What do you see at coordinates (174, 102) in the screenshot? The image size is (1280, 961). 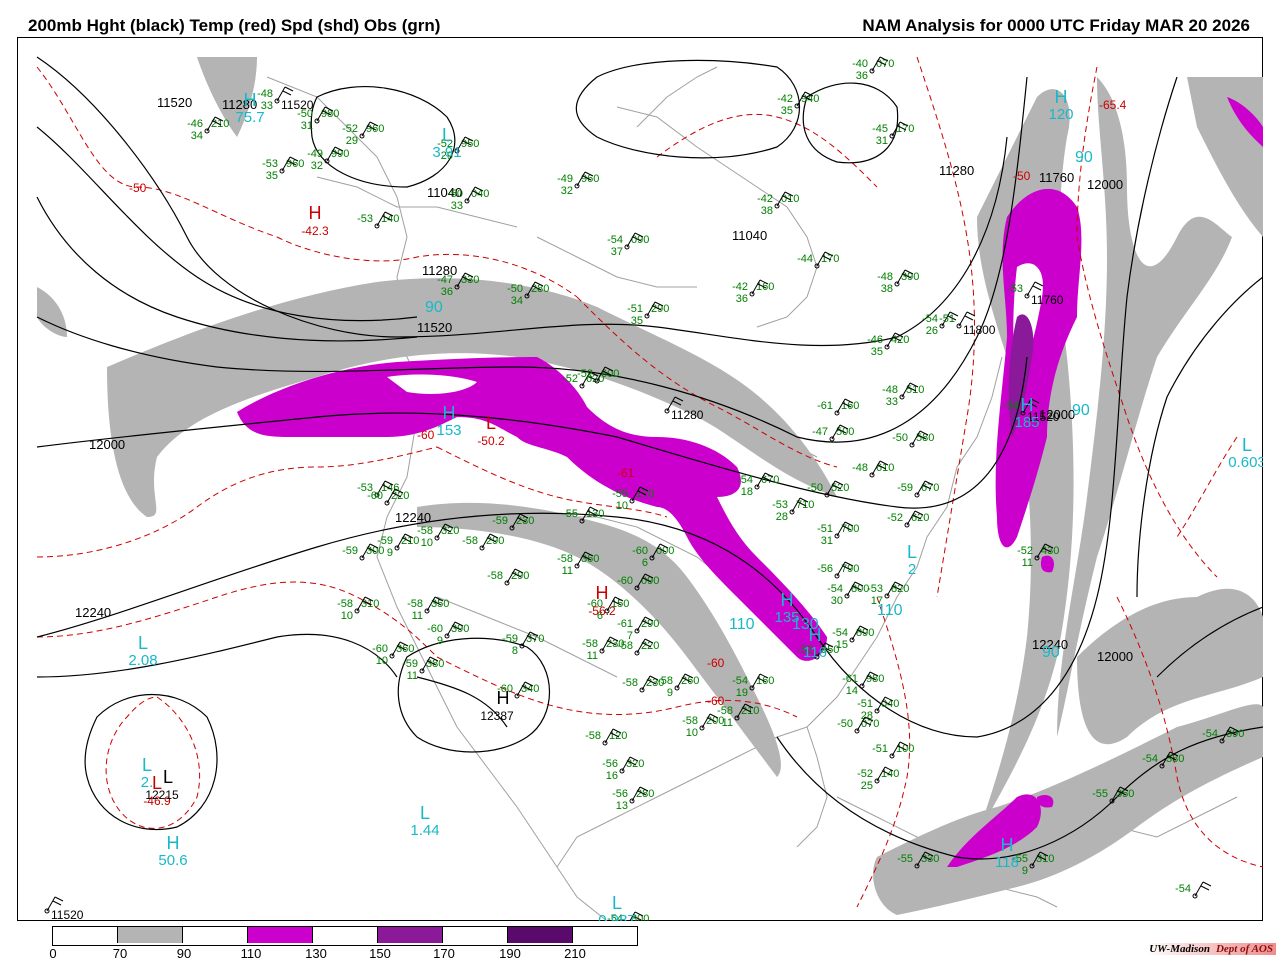 I see `height-contour-label: 11520` at bounding box center [174, 102].